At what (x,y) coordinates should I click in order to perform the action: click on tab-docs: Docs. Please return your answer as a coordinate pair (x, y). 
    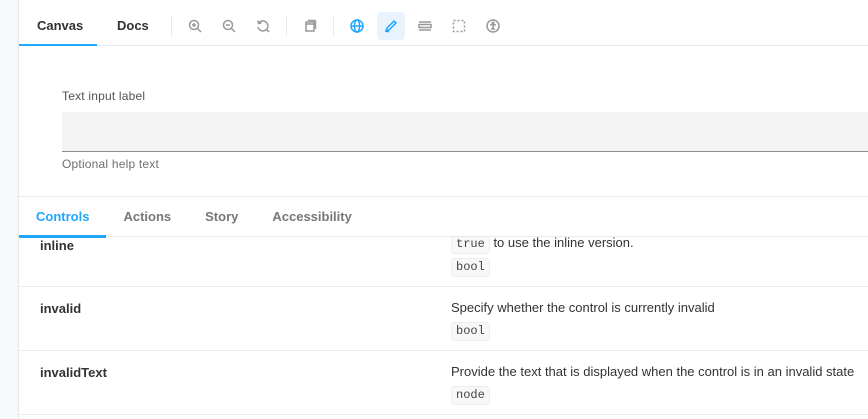
    Looking at the image, I should click on (131, 26).